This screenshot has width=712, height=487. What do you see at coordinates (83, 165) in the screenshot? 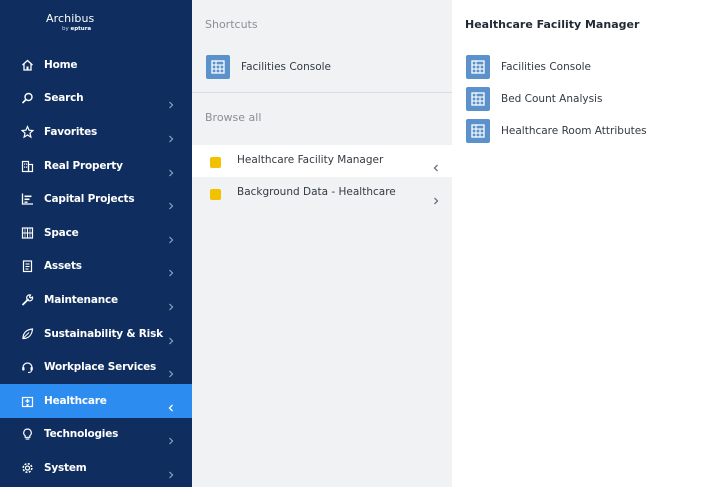
I see `sidebar-item-label: Real Property` at bounding box center [83, 165].